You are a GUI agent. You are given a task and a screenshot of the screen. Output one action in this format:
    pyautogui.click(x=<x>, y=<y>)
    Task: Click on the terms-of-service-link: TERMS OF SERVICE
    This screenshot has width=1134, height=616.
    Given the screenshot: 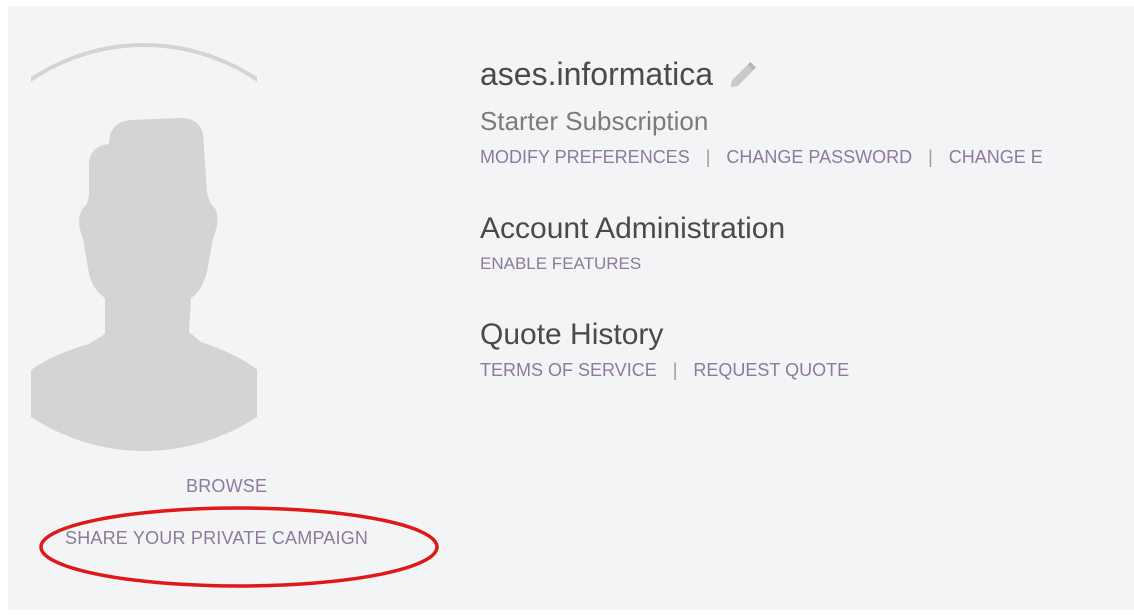 What is the action you would take?
    pyautogui.click(x=568, y=370)
    